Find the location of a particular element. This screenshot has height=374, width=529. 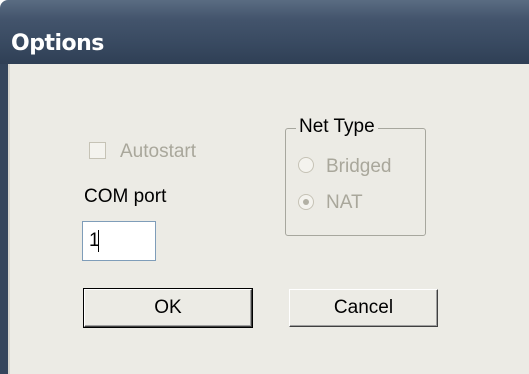

net-type-group is located at coordinates (355, 182).